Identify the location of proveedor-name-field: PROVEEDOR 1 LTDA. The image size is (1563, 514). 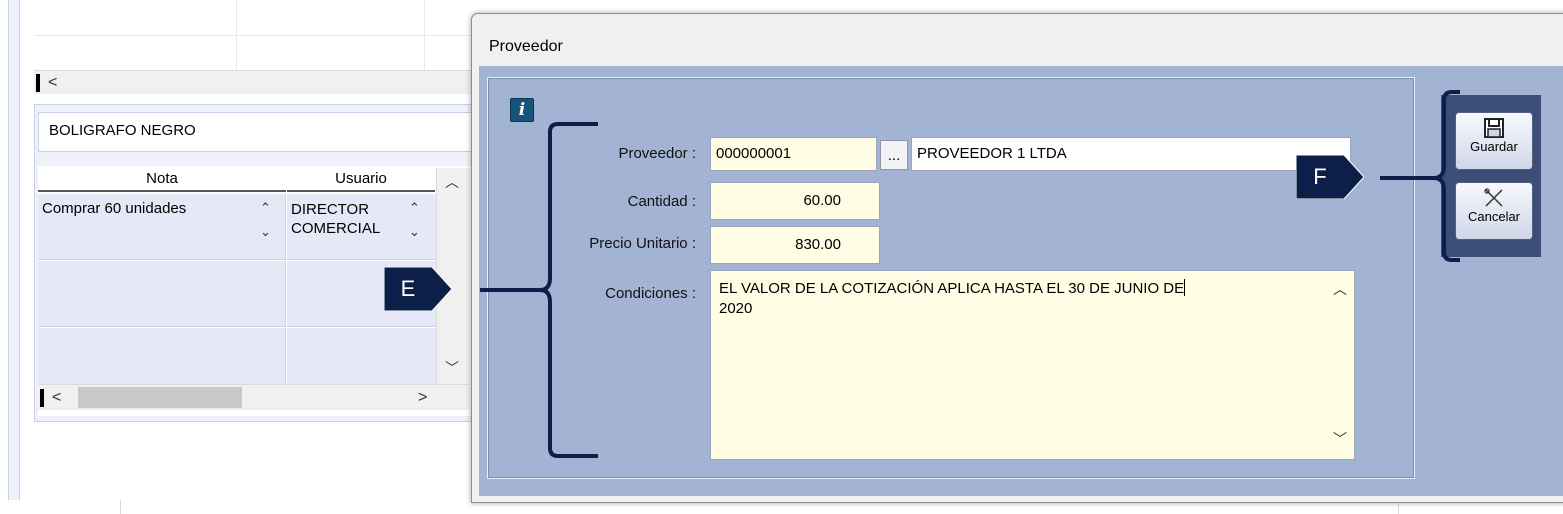
(1131, 154).